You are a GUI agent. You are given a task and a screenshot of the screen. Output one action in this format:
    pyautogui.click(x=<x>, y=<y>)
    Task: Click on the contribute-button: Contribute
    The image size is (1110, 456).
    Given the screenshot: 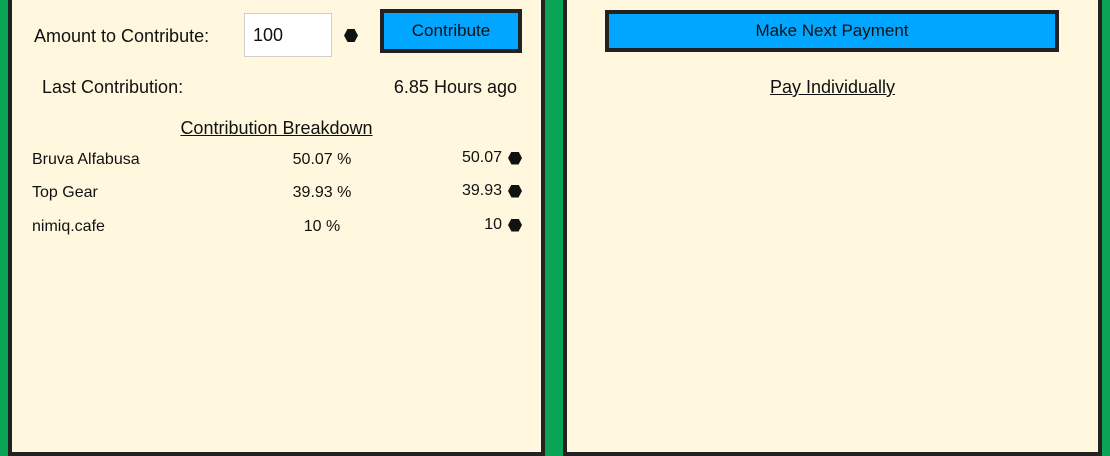 What is the action you would take?
    pyautogui.click(x=451, y=31)
    